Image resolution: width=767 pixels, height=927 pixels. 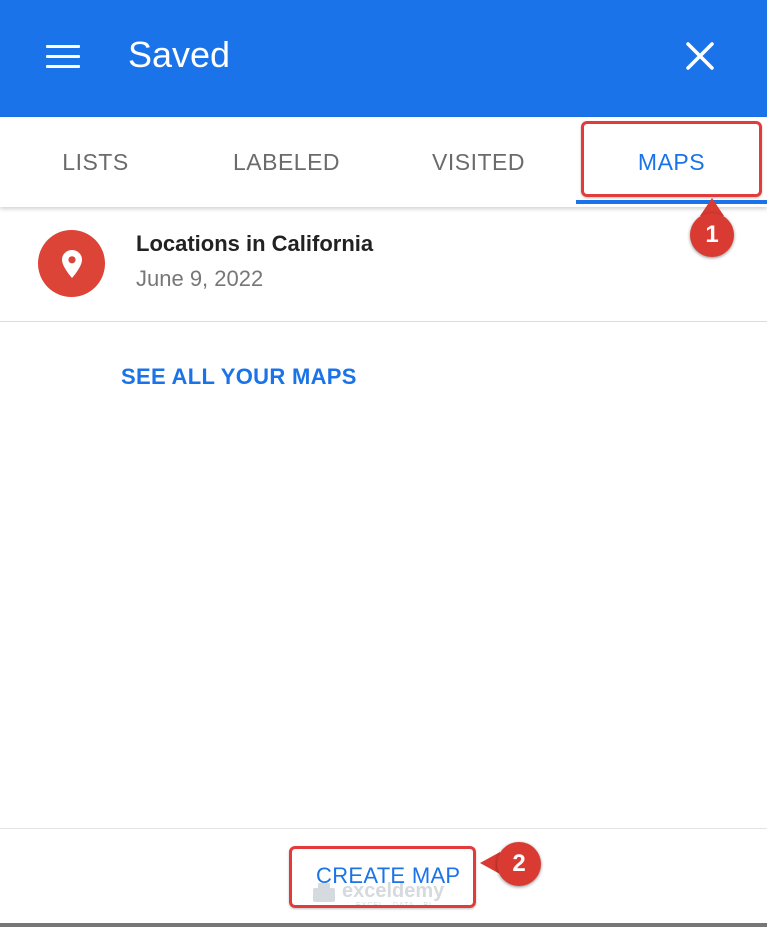 What do you see at coordinates (671, 202) in the screenshot?
I see `active-tab-indicator` at bounding box center [671, 202].